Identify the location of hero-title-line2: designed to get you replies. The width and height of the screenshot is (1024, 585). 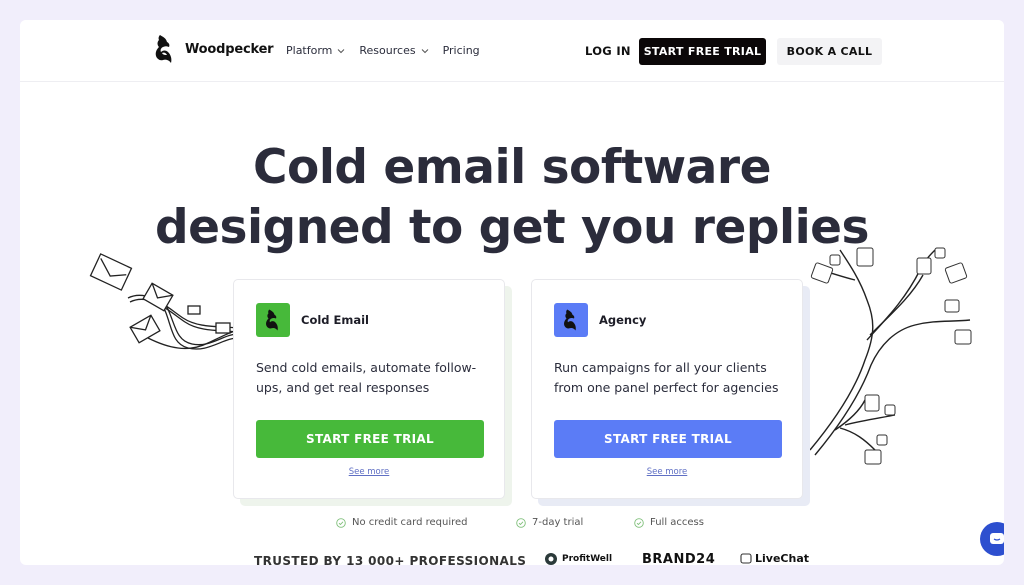
(512, 227).